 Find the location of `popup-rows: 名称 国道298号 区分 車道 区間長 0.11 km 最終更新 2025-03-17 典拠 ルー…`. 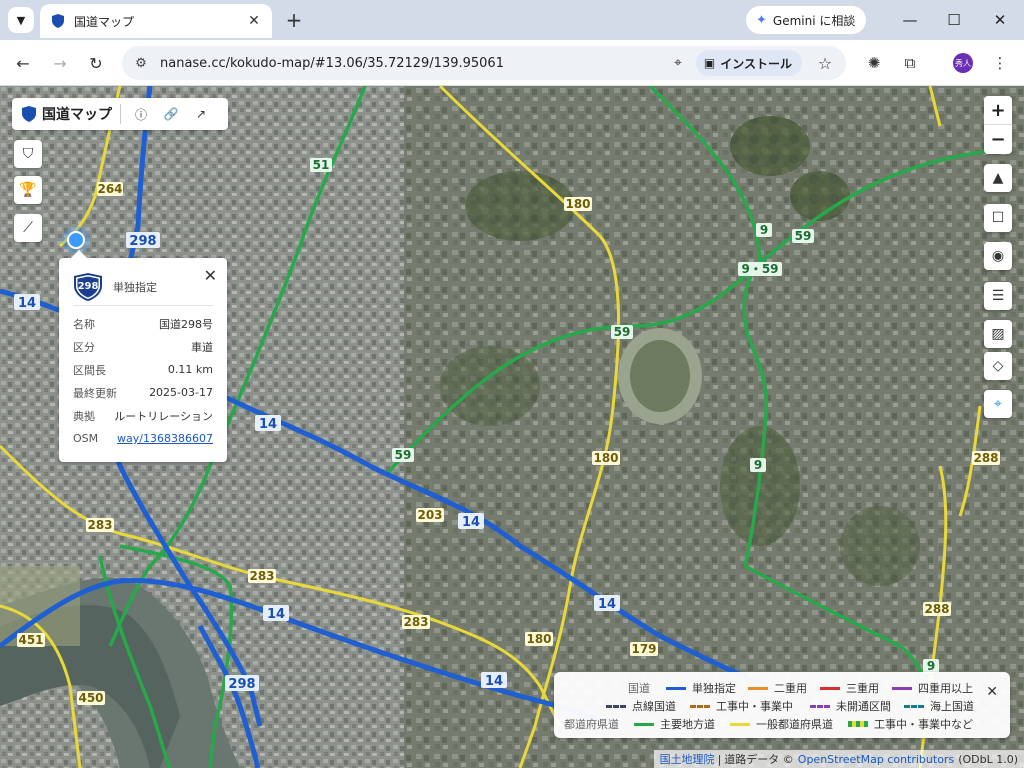

popup-rows: 名称 国道298号 区分 車道 区間長 0.11 km 最終更新 2025-03-17 典拠 ルー… is located at coordinates (143, 369).